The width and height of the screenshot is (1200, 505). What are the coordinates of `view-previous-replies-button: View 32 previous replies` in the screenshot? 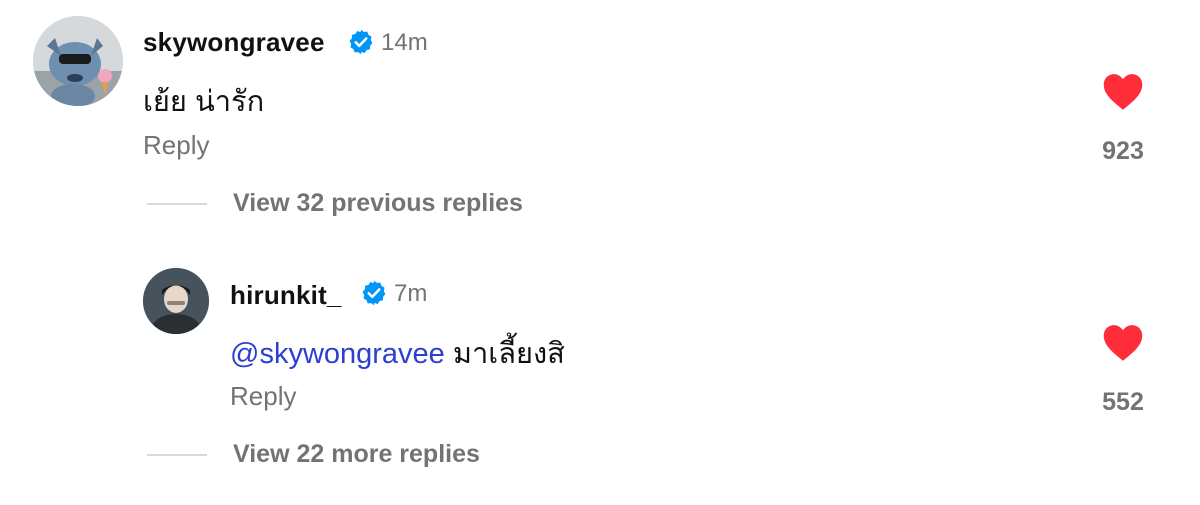 It's located at (378, 203).